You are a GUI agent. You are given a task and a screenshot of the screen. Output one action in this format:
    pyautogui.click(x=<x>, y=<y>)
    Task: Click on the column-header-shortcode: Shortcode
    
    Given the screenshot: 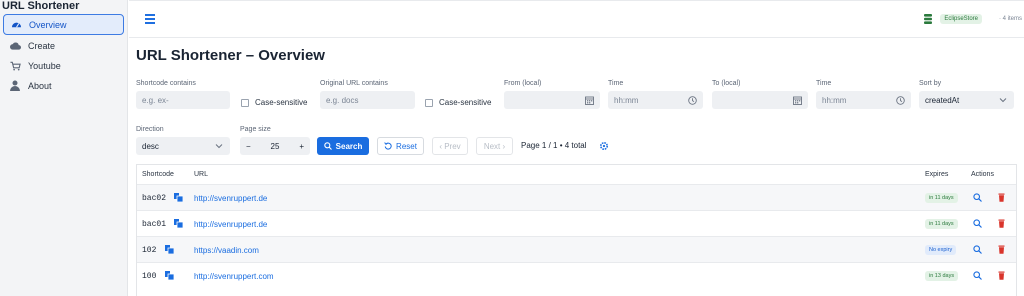 What is the action you would take?
    pyautogui.click(x=158, y=174)
    